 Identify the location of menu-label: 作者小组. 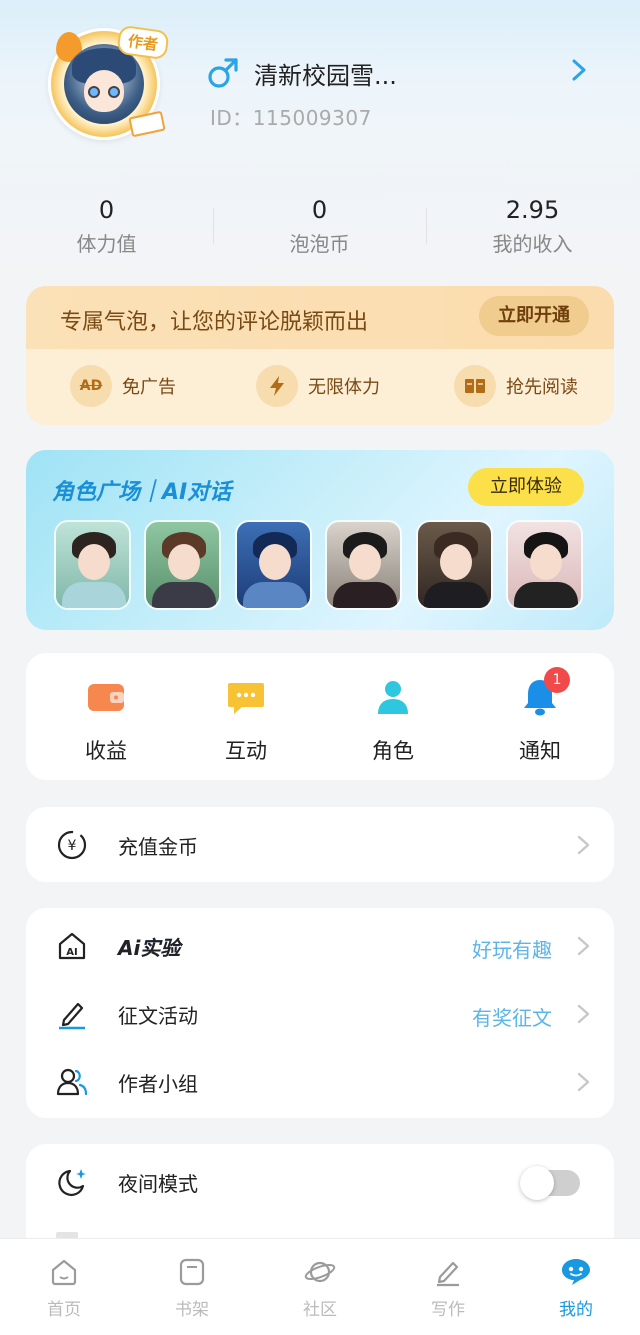
(158, 1084).